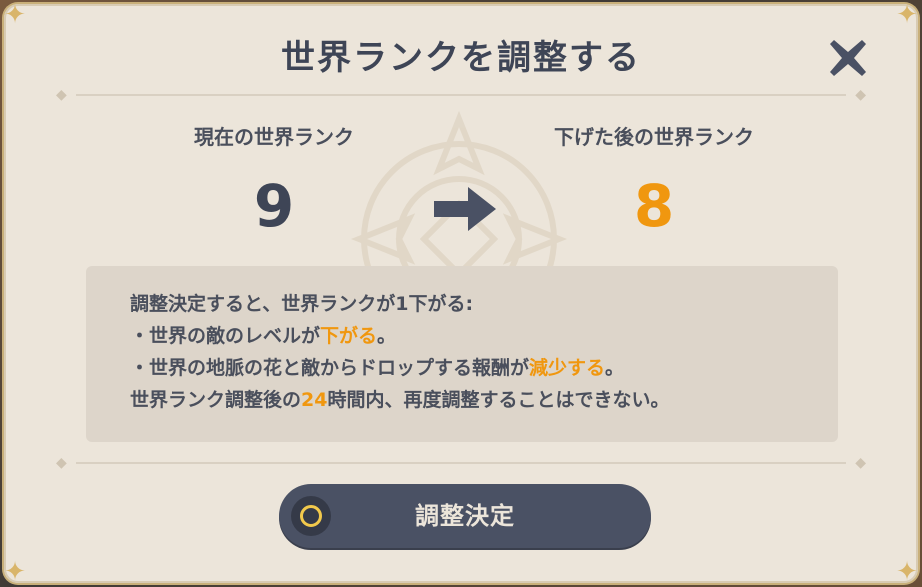 The width and height of the screenshot is (922, 587). Describe the element at coordinates (567, 368) in the screenshot. I see `highlight-text: 減少する` at that location.